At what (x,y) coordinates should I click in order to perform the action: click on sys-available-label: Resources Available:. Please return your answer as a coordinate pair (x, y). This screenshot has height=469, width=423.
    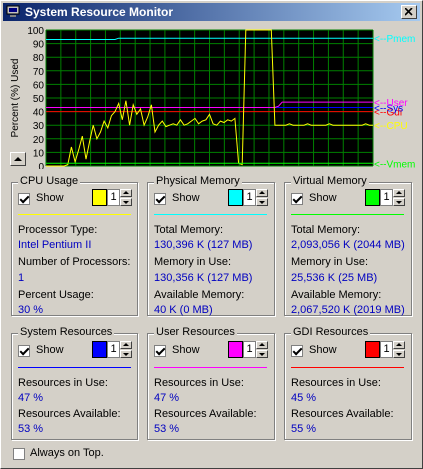
    Looking at the image, I should click on (69, 414).